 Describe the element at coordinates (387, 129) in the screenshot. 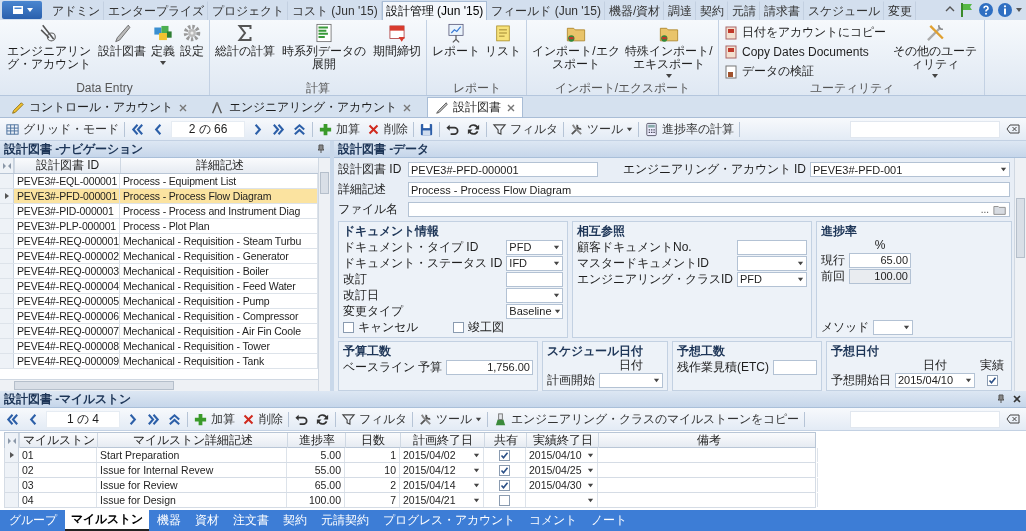

I see `delete-button: 削除` at that location.